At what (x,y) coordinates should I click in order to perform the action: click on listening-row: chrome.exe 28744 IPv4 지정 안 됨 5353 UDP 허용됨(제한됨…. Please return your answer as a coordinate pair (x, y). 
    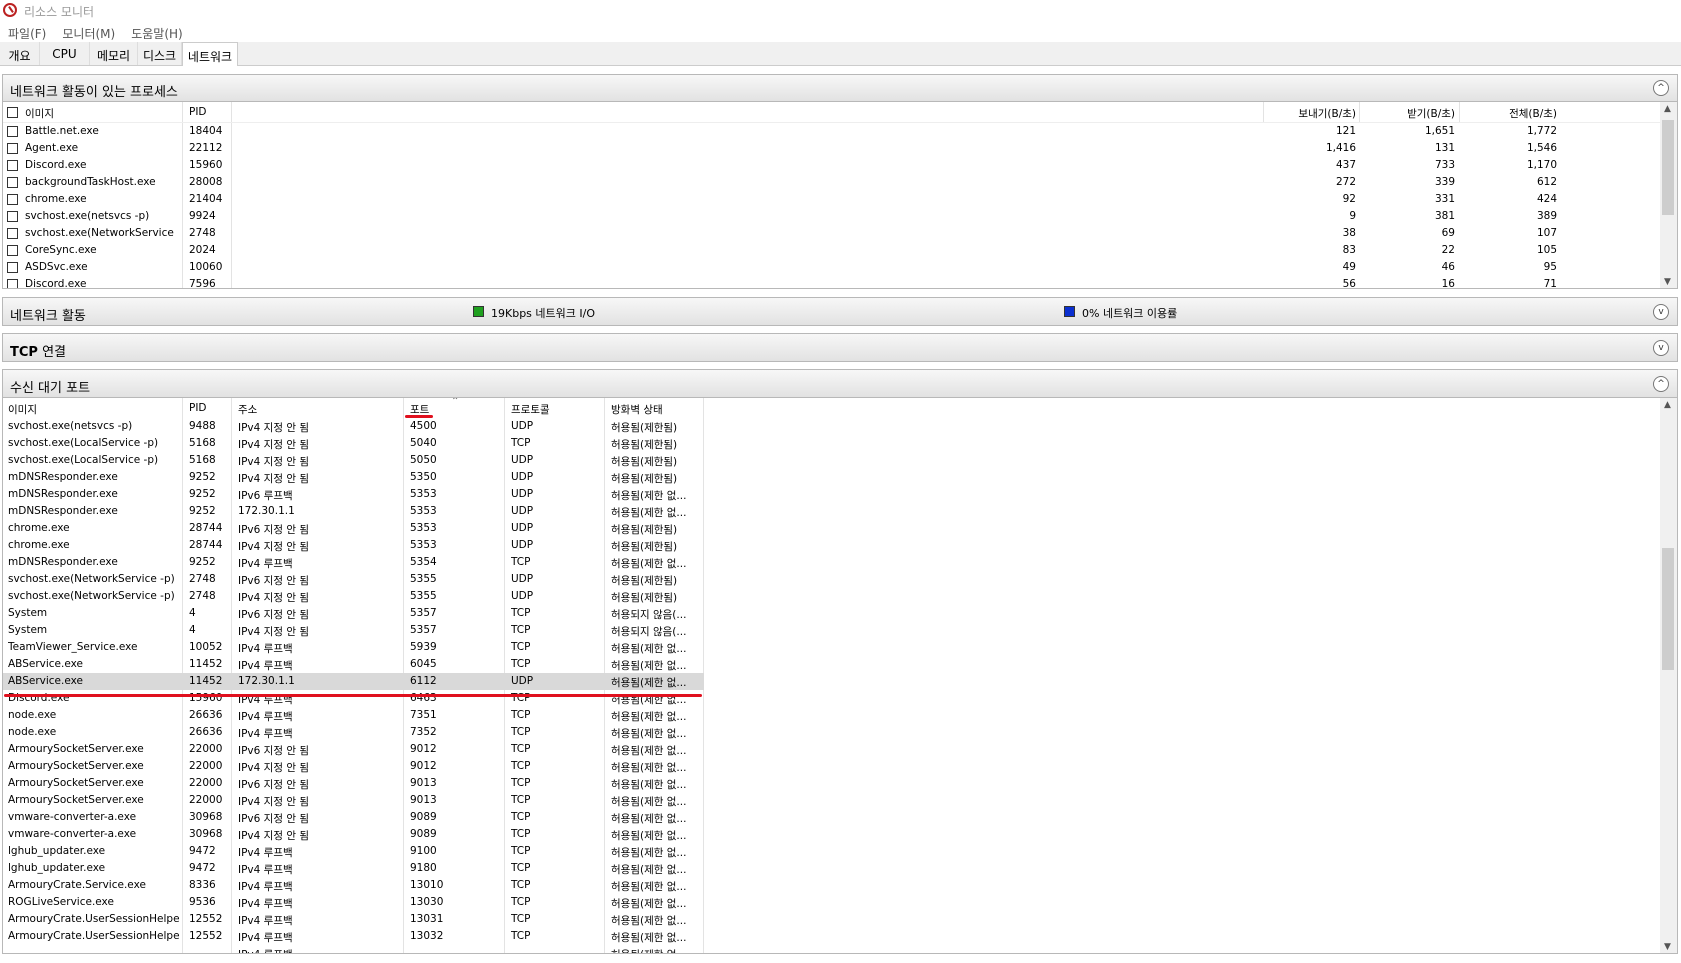
    Looking at the image, I should click on (840, 545).